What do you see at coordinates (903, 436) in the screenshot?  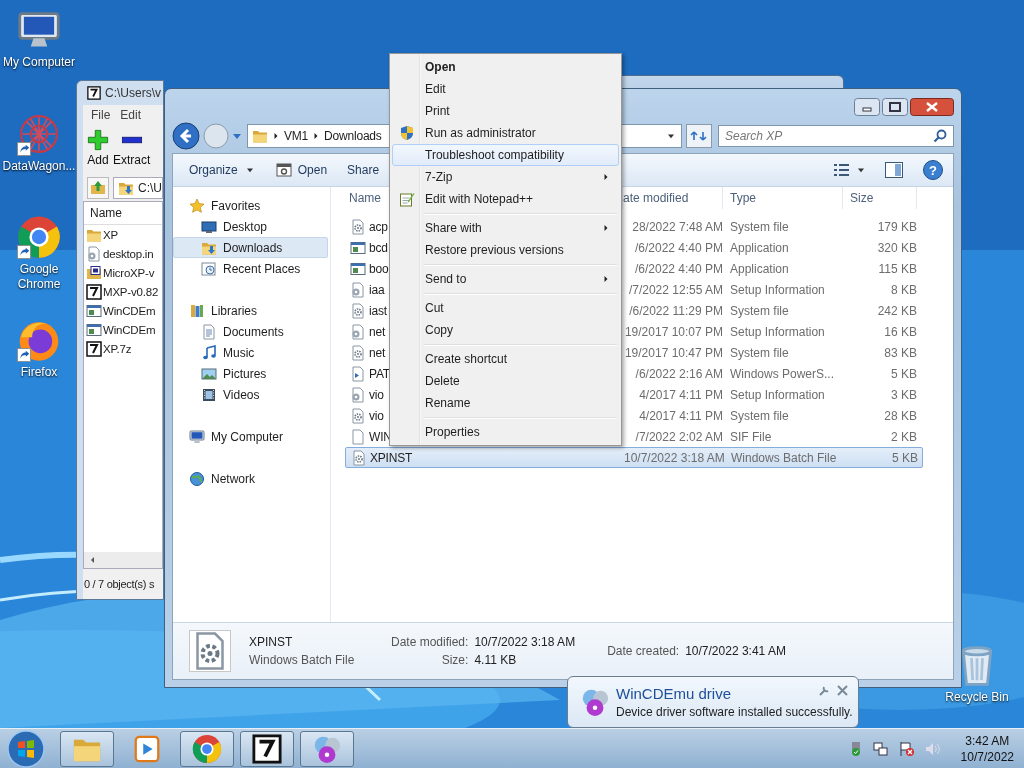 I see `file-size: 2 KB` at bounding box center [903, 436].